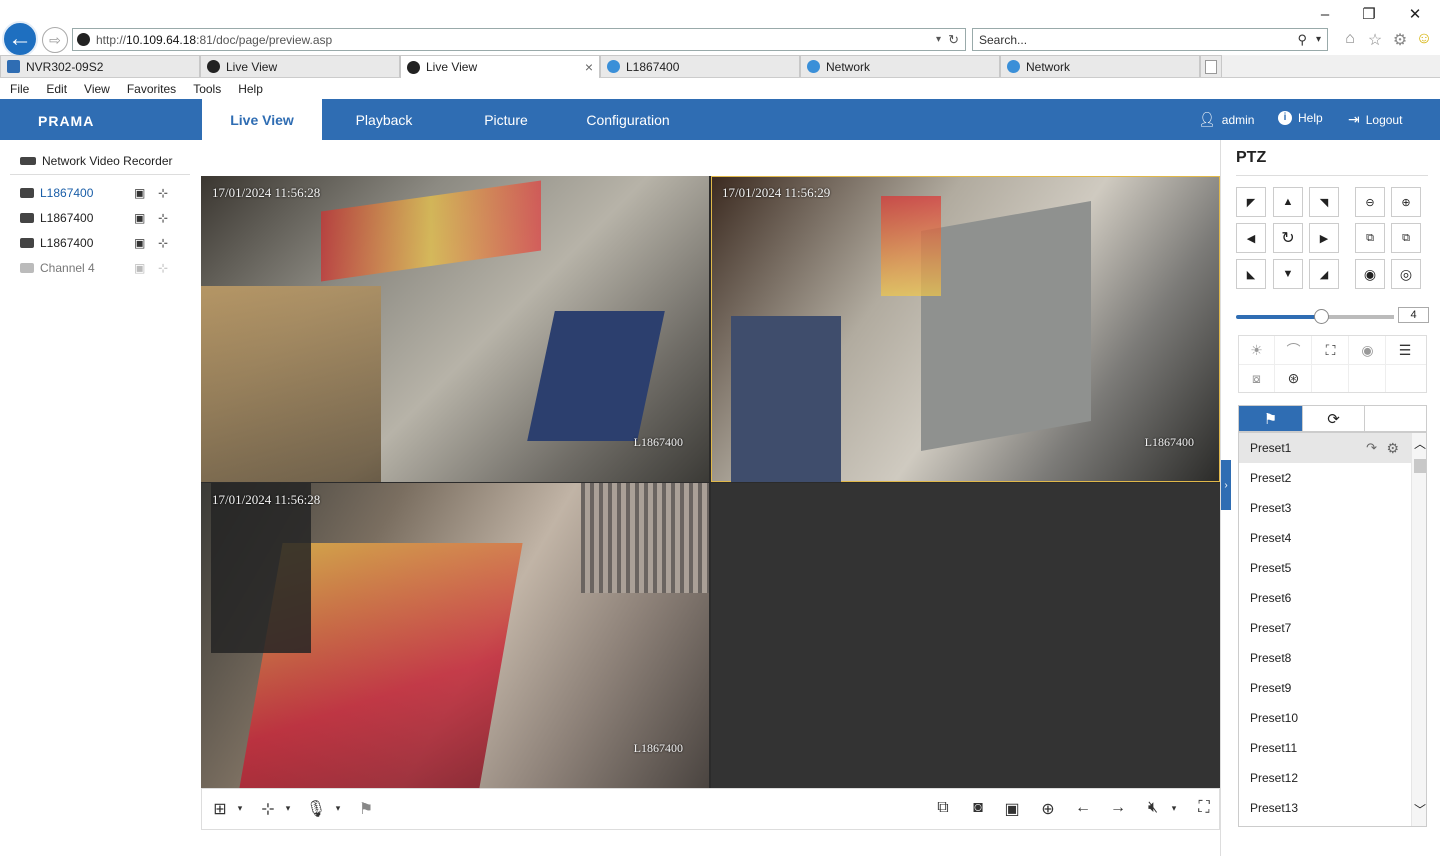 The height and width of the screenshot is (856, 1440). What do you see at coordinates (250, 89) in the screenshot?
I see `menu-help: Help` at bounding box center [250, 89].